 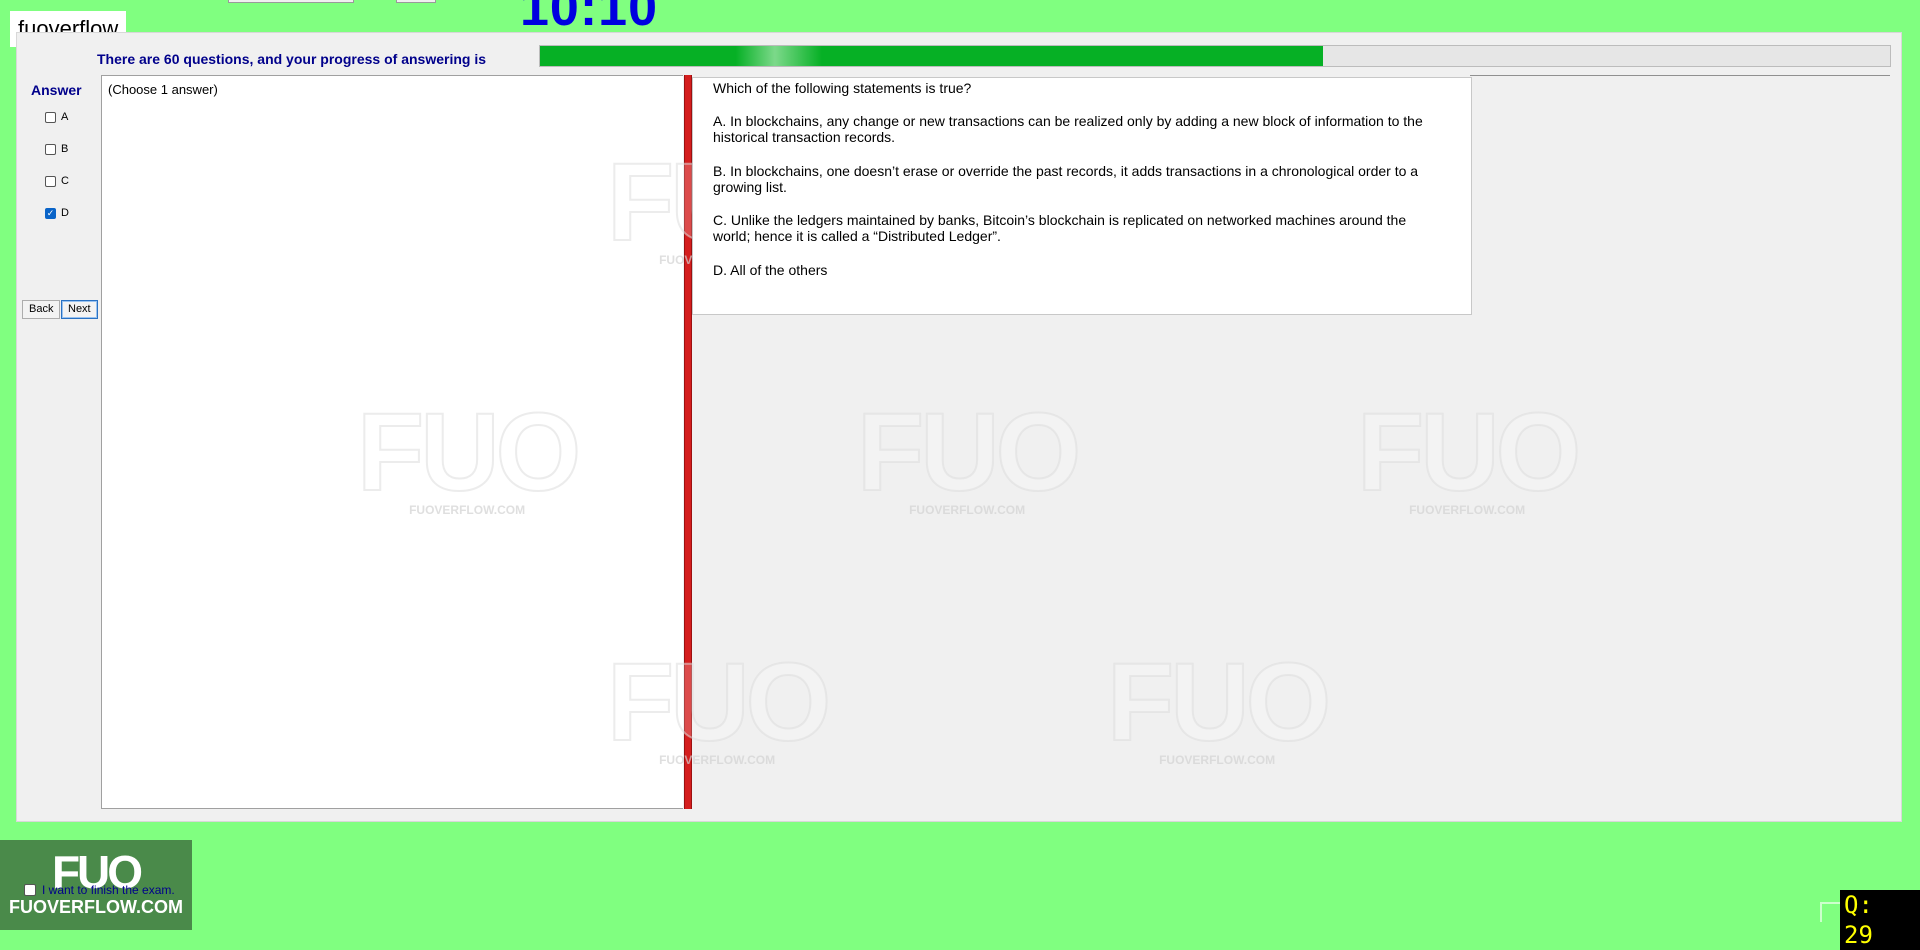 What do you see at coordinates (50, 149) in the screenshot?
I see `option-b-checkbox` at bounding box center [50, 149].